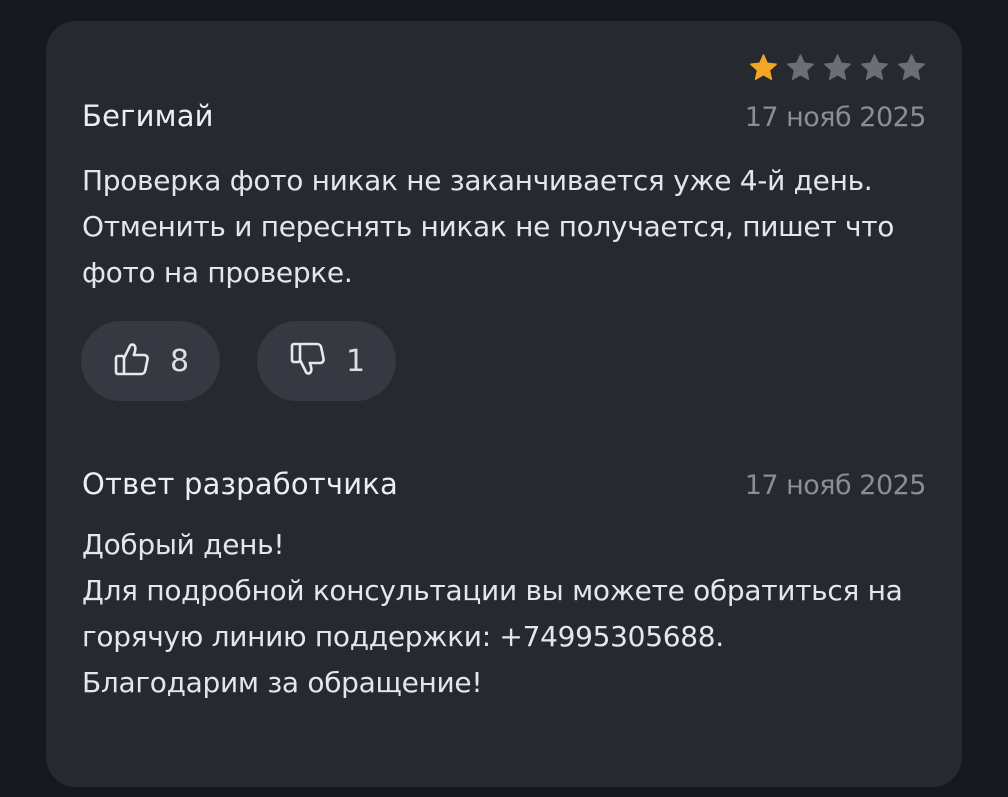  I want to click on like-button: 8, so click(150, 361).